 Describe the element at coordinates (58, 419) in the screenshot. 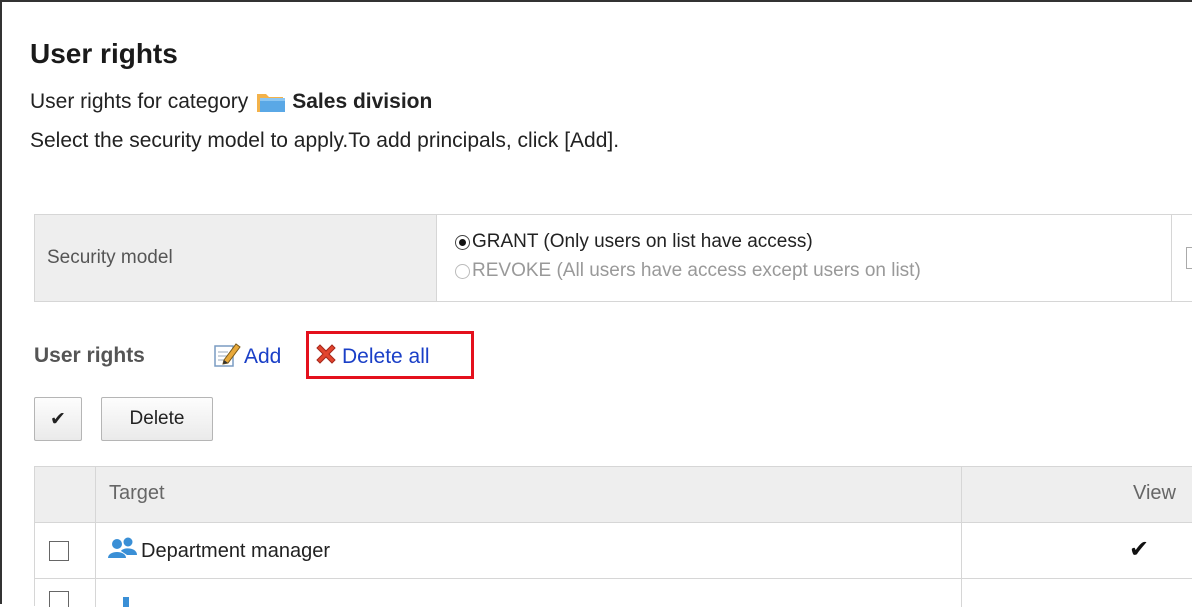

I see `select-all-button: ✔` at that location.